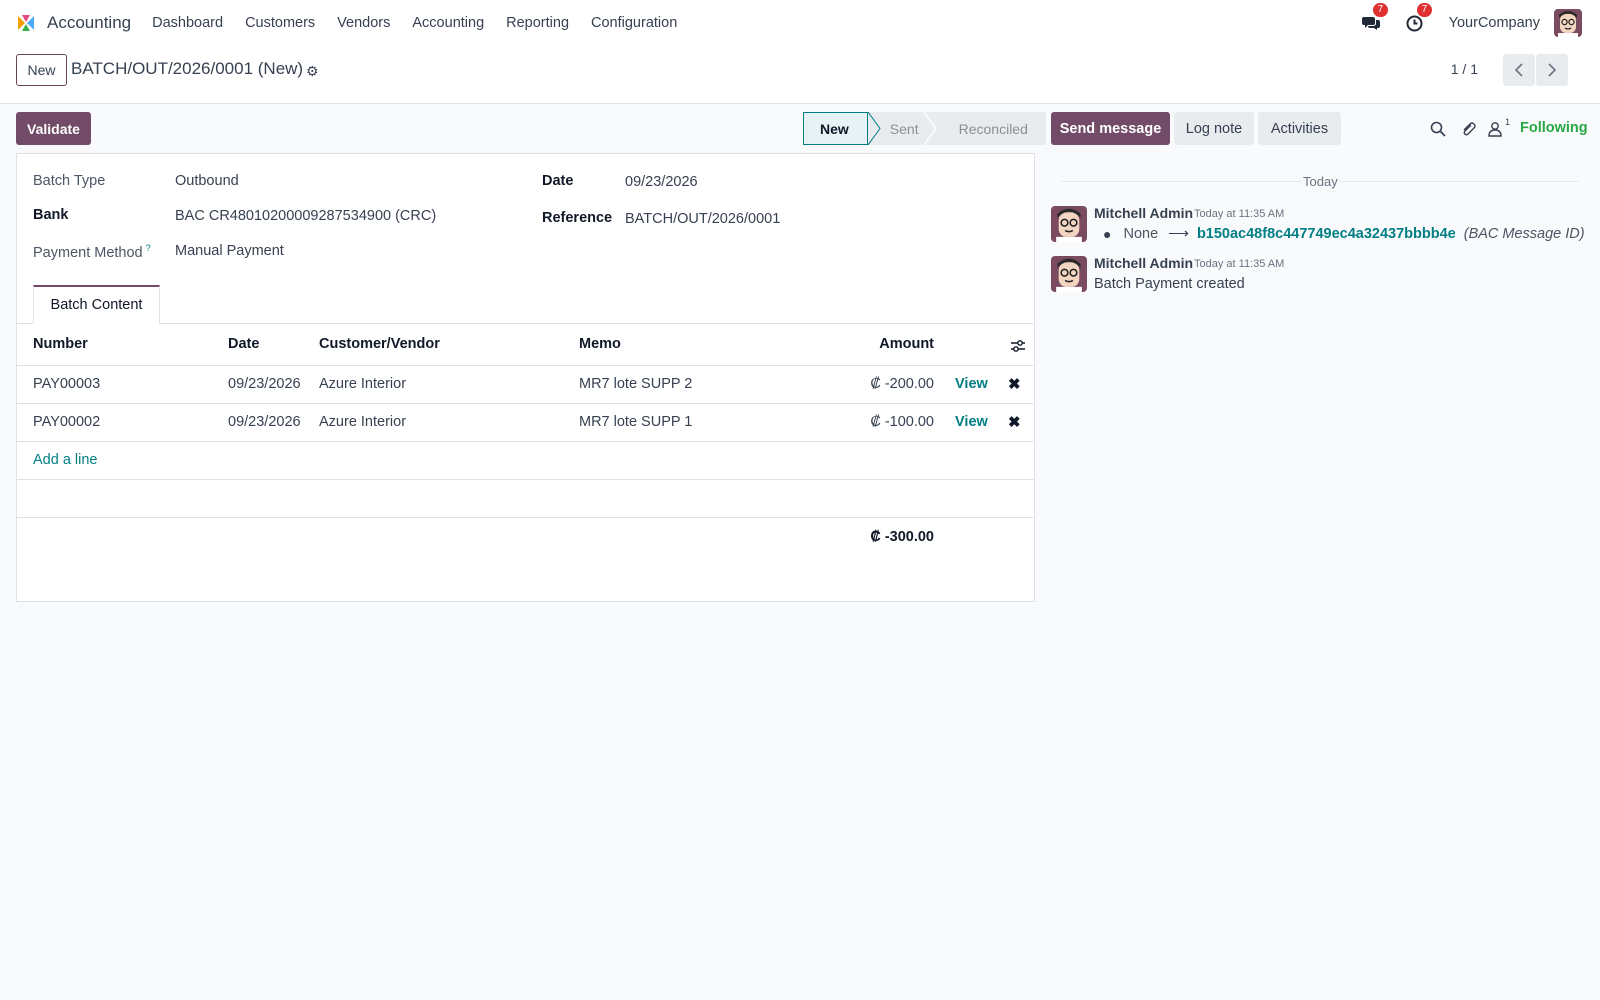 This screenshot has height=1000, width=1600. I want to click on messages-systray: 7, so click(1375, 18).